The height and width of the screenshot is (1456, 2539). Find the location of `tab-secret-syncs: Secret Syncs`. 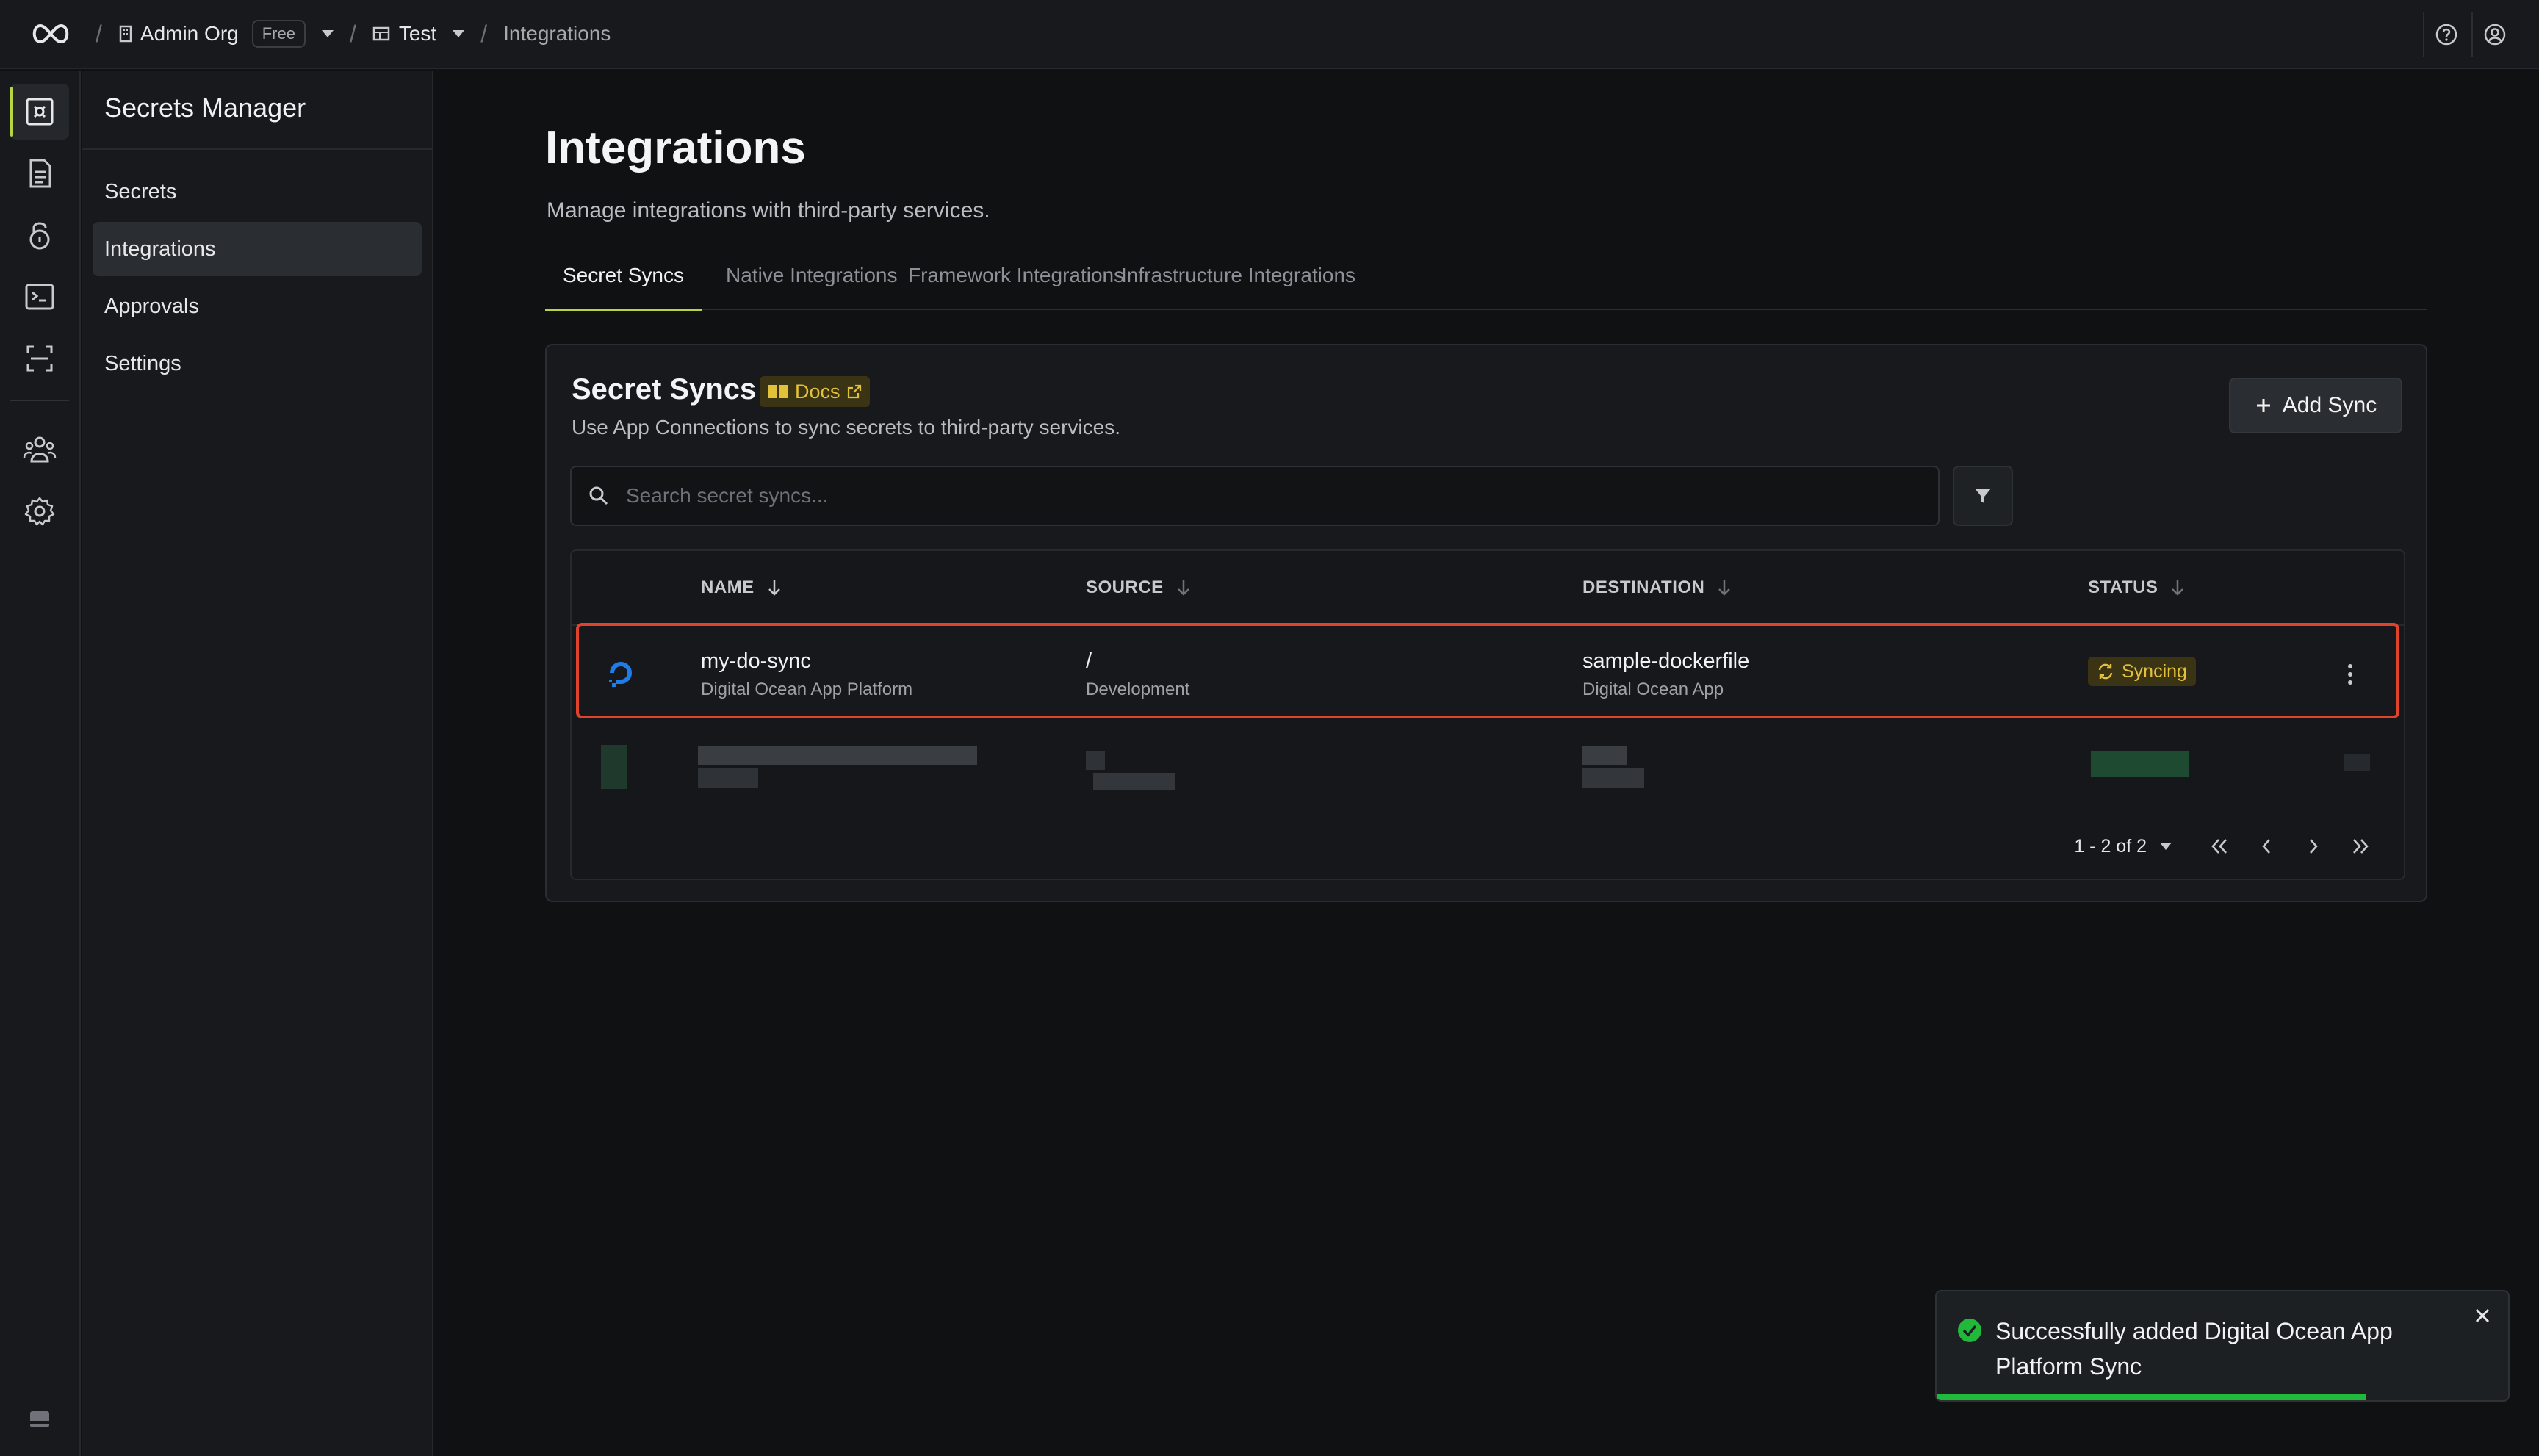

tab-secret-syncs: Secret Syncs is located at coordinates (623, 276).